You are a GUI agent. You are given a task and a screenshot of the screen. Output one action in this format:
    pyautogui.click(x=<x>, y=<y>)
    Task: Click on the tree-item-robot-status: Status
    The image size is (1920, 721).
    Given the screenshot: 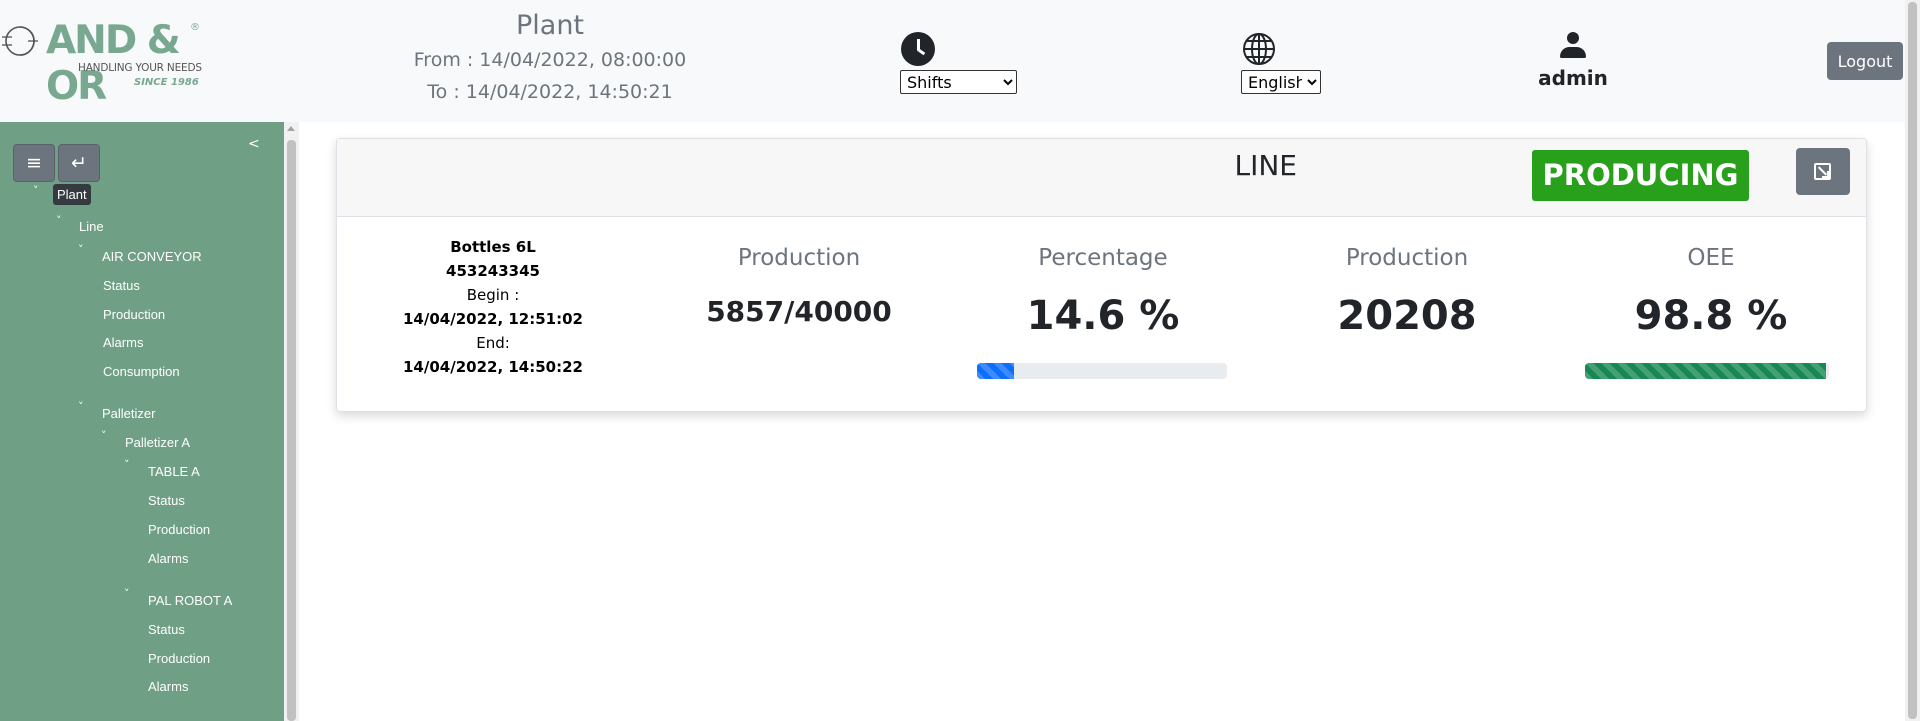 What is the action you would take?
    pyautogui.click(x=166, y=629)
    